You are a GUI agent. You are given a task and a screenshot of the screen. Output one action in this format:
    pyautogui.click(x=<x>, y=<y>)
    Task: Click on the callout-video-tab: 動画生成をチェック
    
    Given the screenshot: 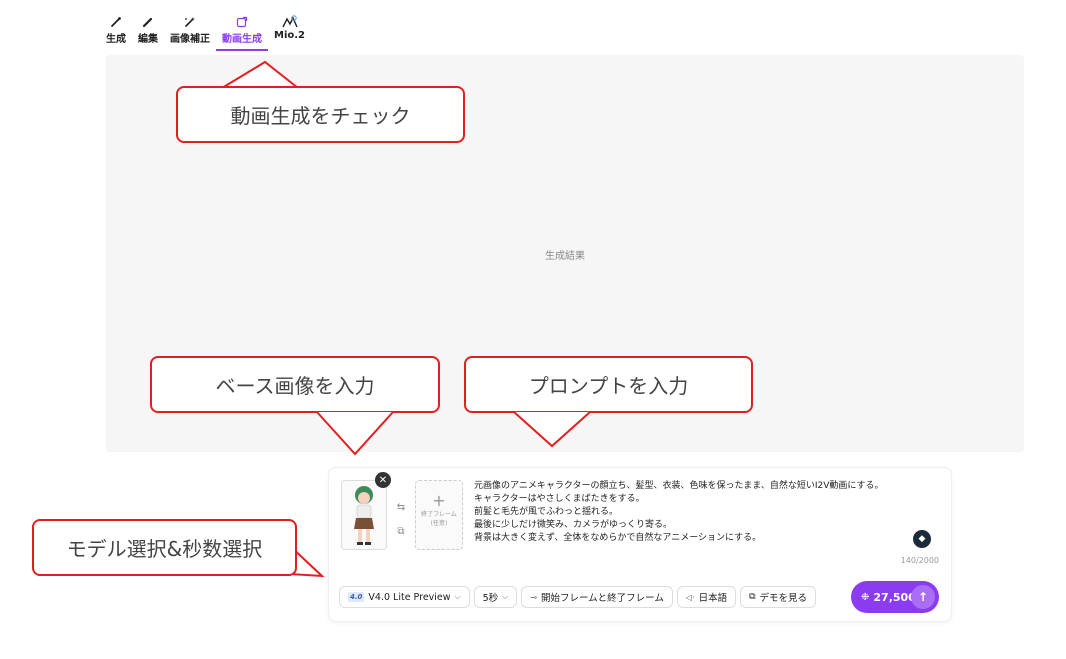 What is the action you would take?
    pyautogui.click(x=320, y=114)
    